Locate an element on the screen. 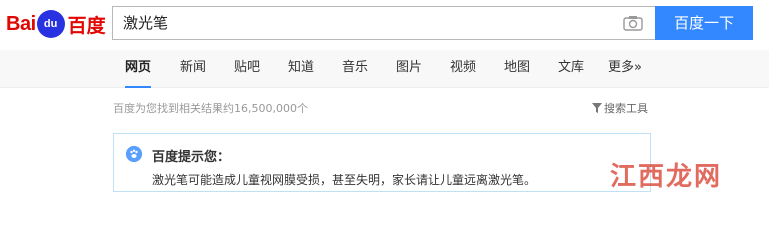  tab-music: 音乐 is located at coordinates (355, 69).